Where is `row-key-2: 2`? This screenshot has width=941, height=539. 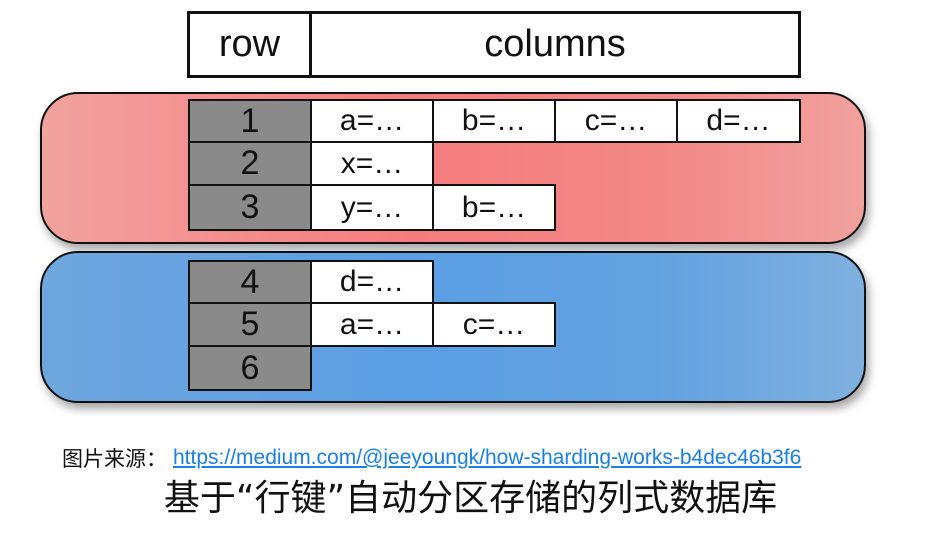 row-key-2: 2 is located at coordinates (250, 163).